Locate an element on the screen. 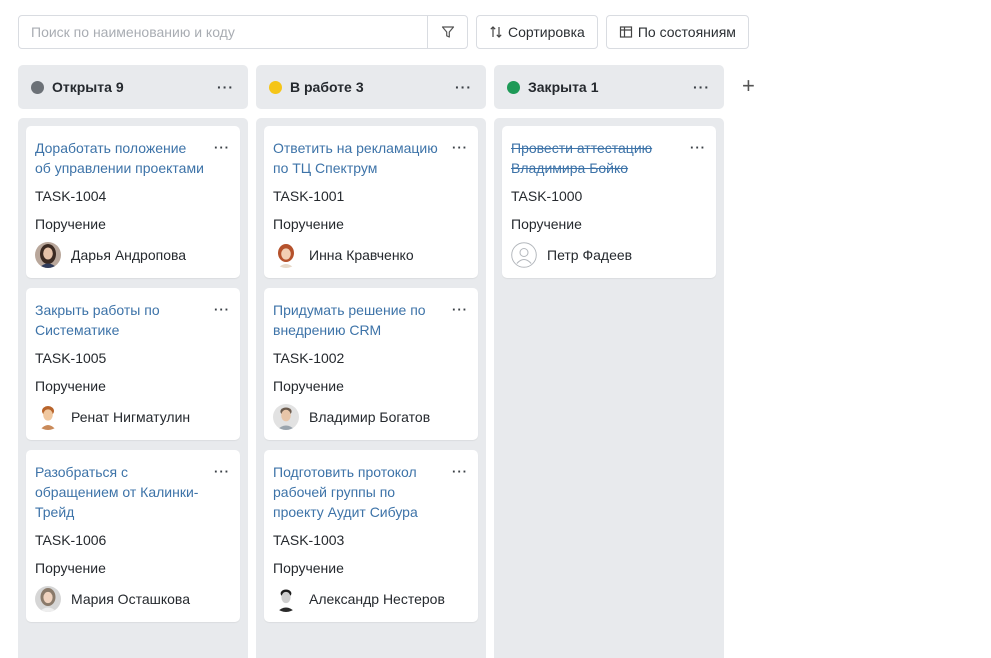  task-title-link: Ответить на рекламацию по ТЦ Спектрум is located at coordinates (362, 158).